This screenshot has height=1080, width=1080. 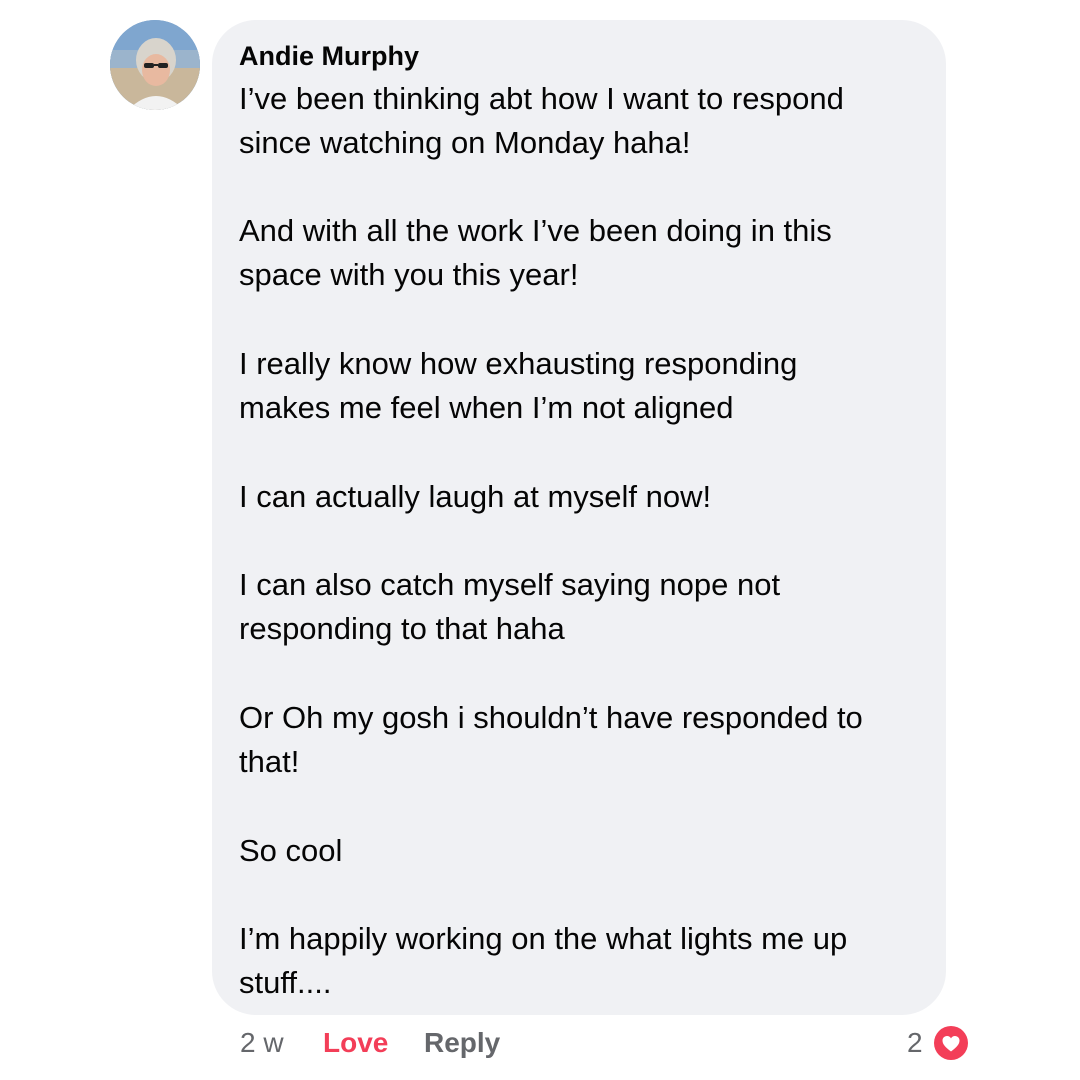 I want to click on comment-line: responding to that haha, so click(x=402, y=628).